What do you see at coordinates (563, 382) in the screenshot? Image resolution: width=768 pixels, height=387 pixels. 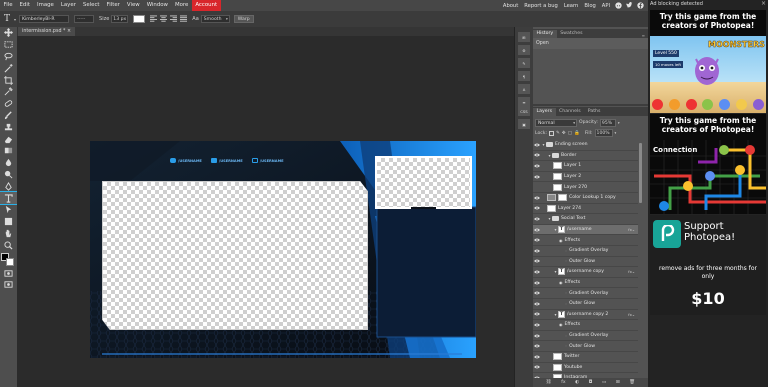 I see `layer-effects-icon: fx` at bounding box center [563, 382].